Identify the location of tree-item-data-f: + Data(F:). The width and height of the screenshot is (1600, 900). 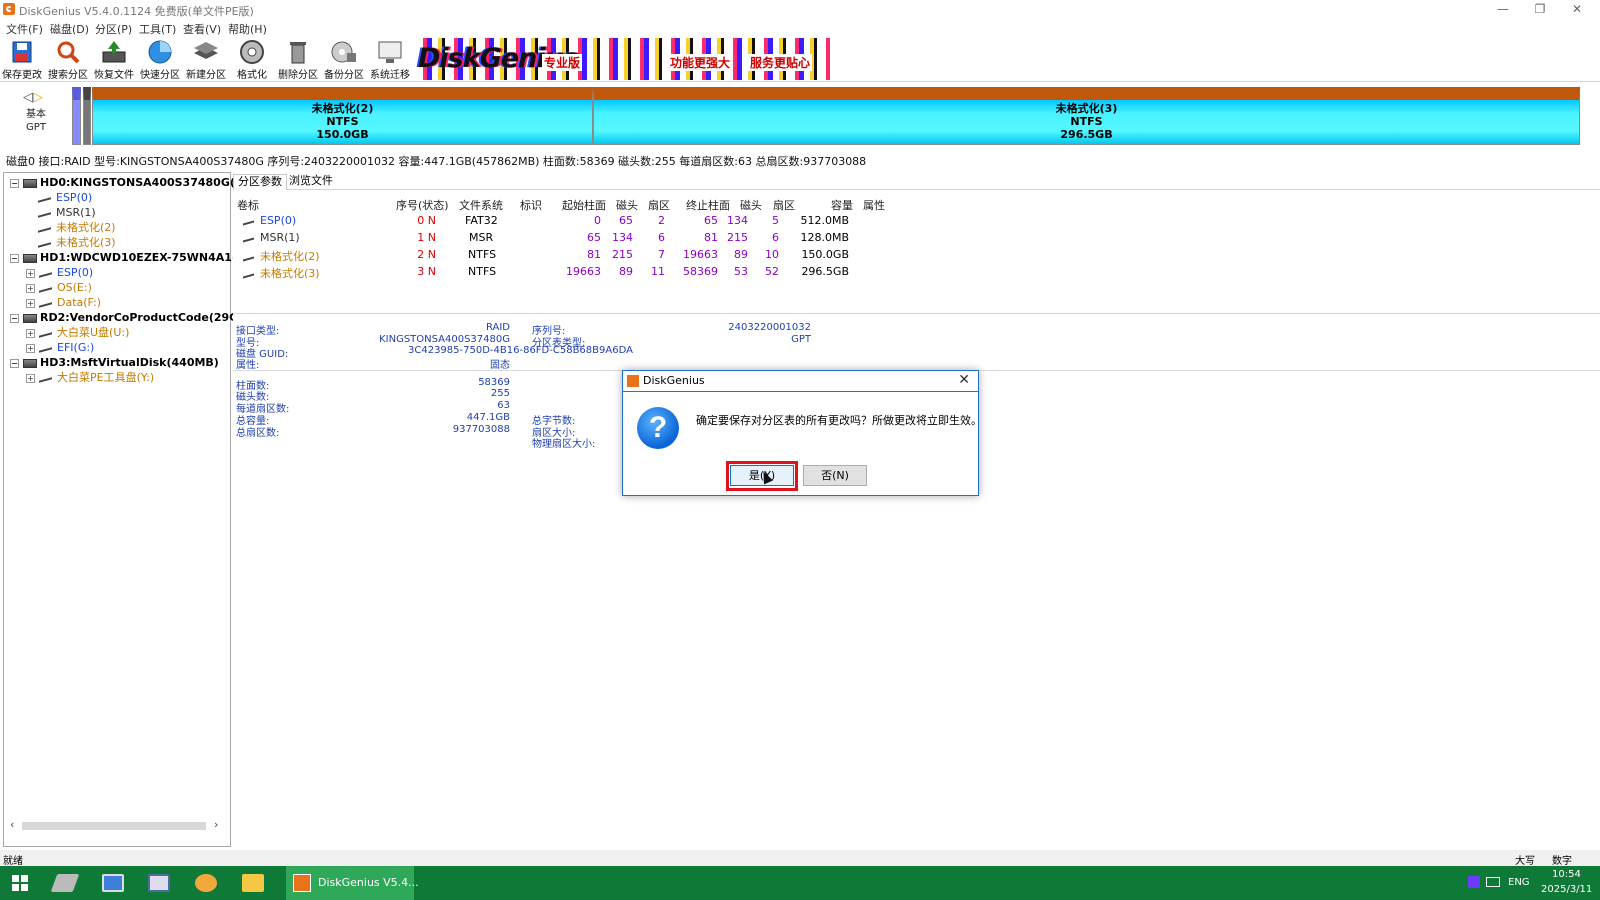
(63, 303).